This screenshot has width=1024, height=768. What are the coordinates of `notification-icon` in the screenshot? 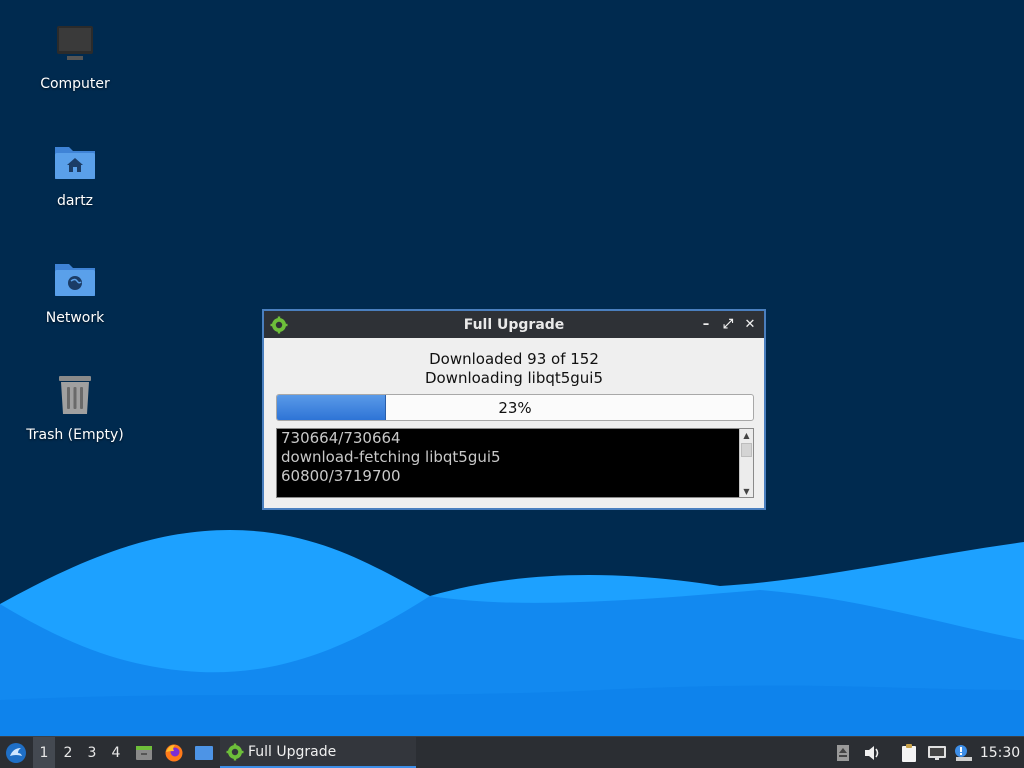 It's located at (963, 752).